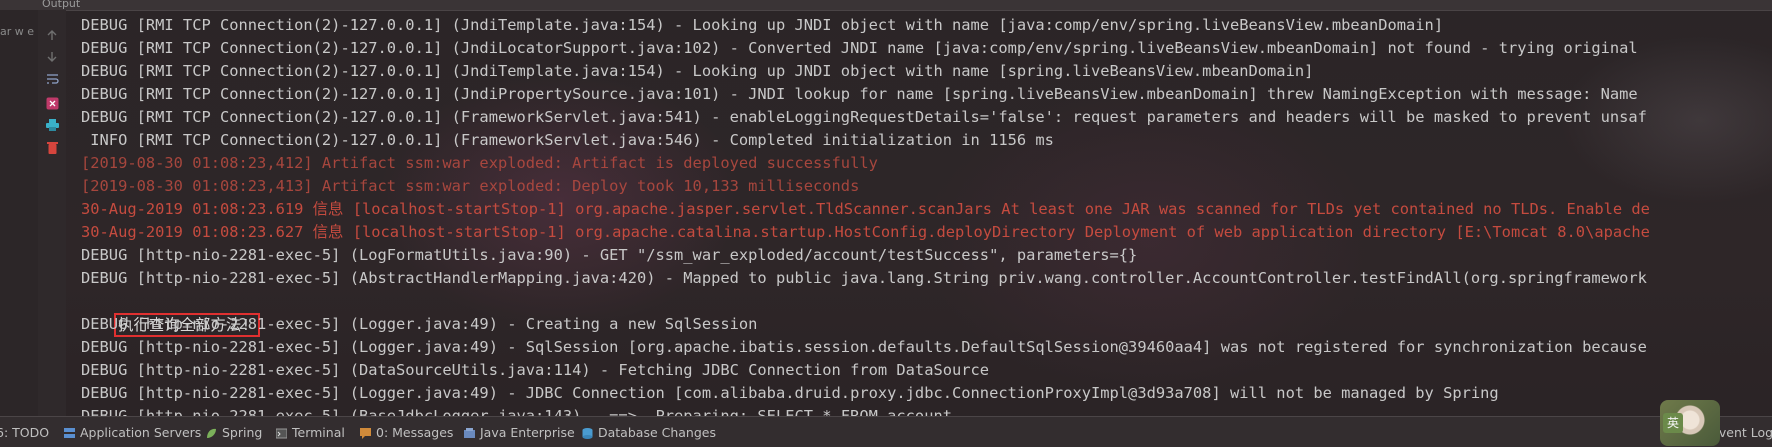 Image resolution: width=1772 pixels, height=447 pixels. Describe the element at coordinates (52, 125) in the screenshot. I see `print-icon` at that location.